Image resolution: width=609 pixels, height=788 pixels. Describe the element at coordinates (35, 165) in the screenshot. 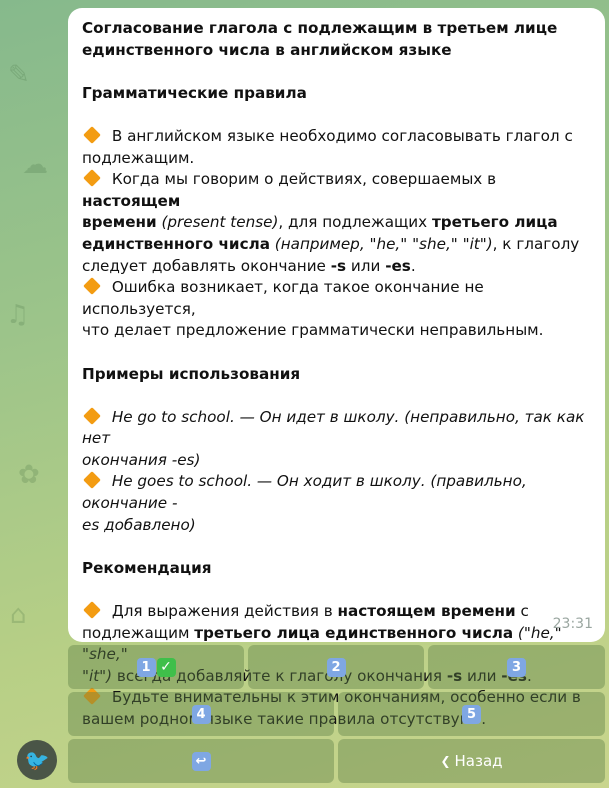

I see `background-doodle-icon: ☁` at that location.